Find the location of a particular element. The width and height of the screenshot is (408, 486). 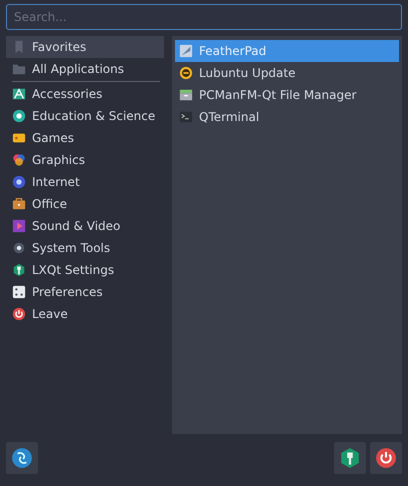

category-item: Leave is located at coordinates (85, 314).